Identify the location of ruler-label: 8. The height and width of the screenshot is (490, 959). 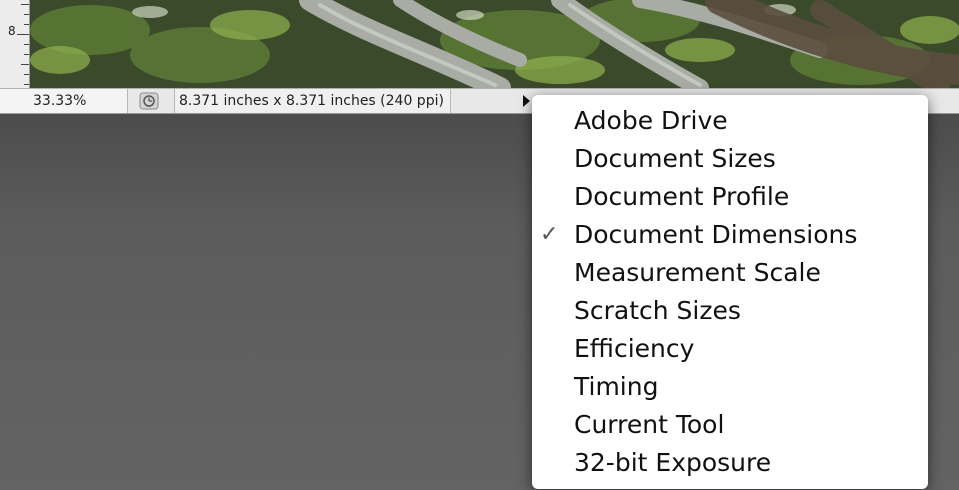
(12, 31).